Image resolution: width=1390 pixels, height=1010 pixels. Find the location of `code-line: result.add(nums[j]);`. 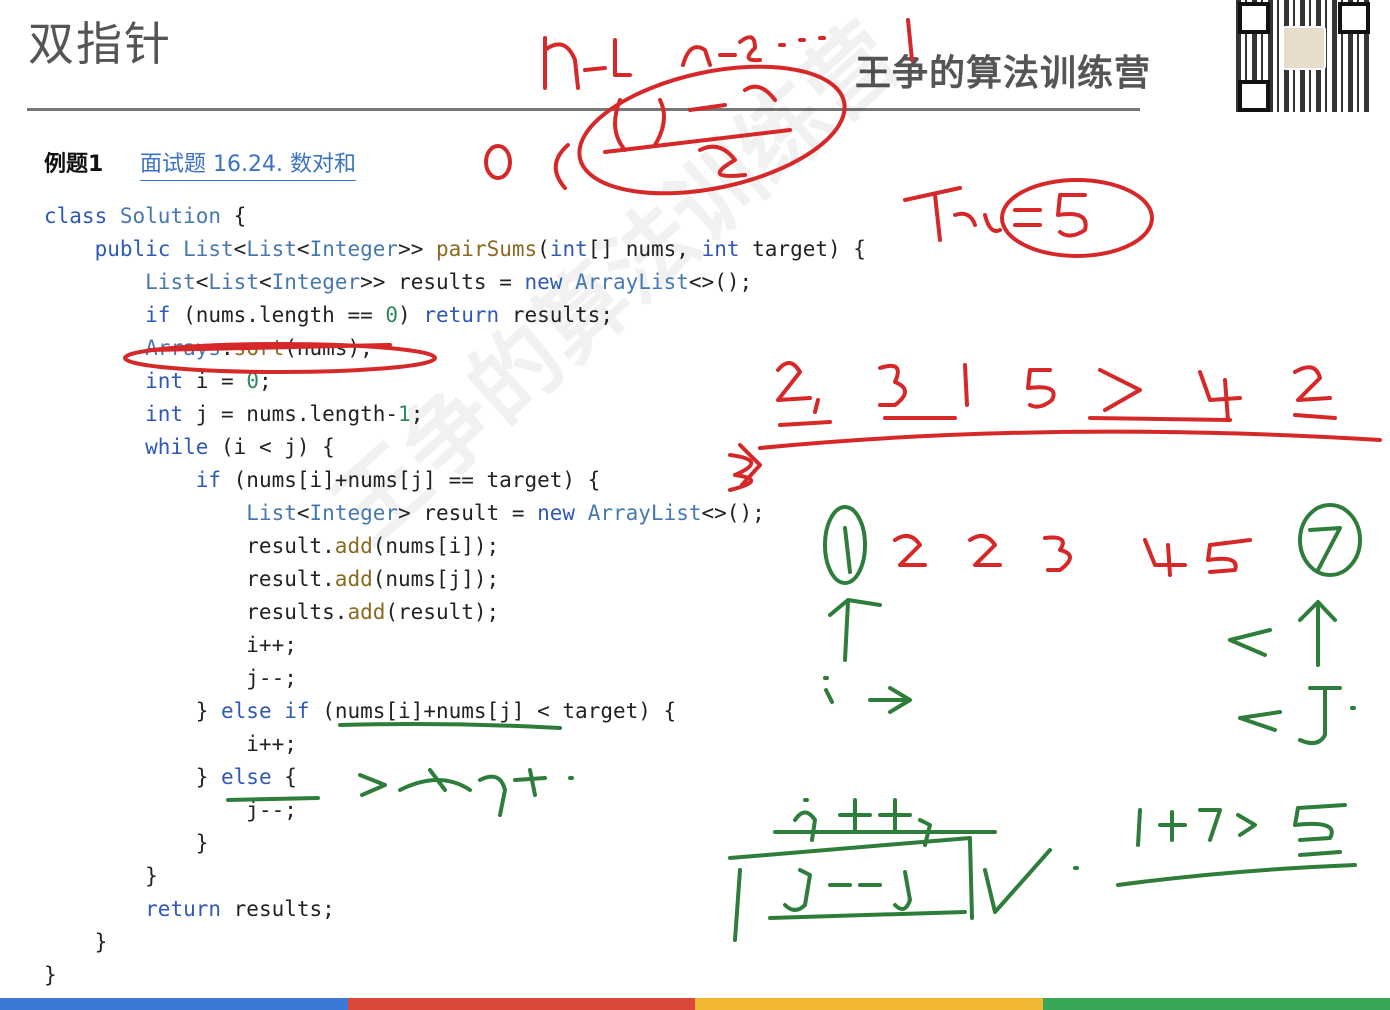

code-line: result.add(nums[j]); is located at coordinates (272, 579).